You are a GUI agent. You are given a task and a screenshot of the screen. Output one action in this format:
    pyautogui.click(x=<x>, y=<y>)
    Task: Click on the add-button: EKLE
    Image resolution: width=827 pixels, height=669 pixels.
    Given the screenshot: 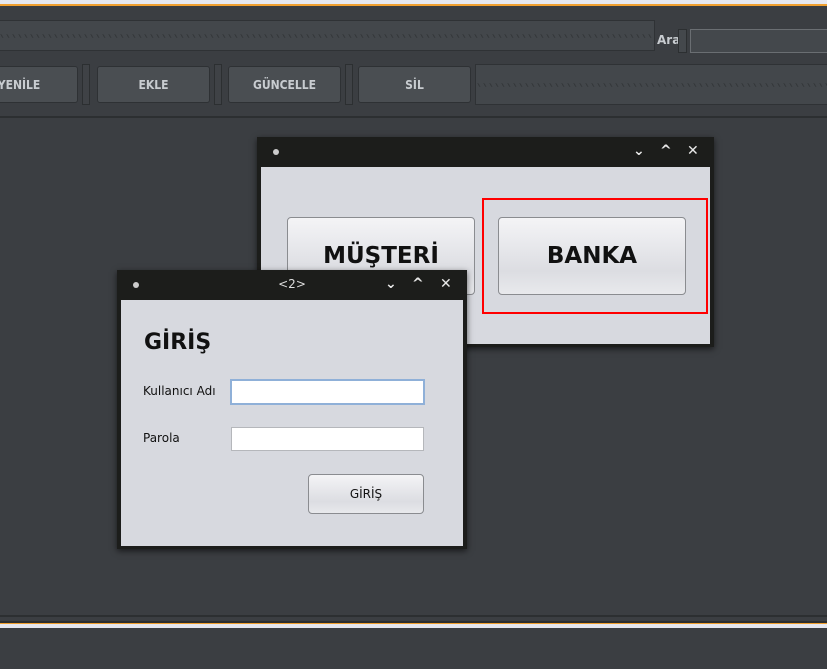 What is the action you would take?
    pyautogui.click(x=153, y=84)
    